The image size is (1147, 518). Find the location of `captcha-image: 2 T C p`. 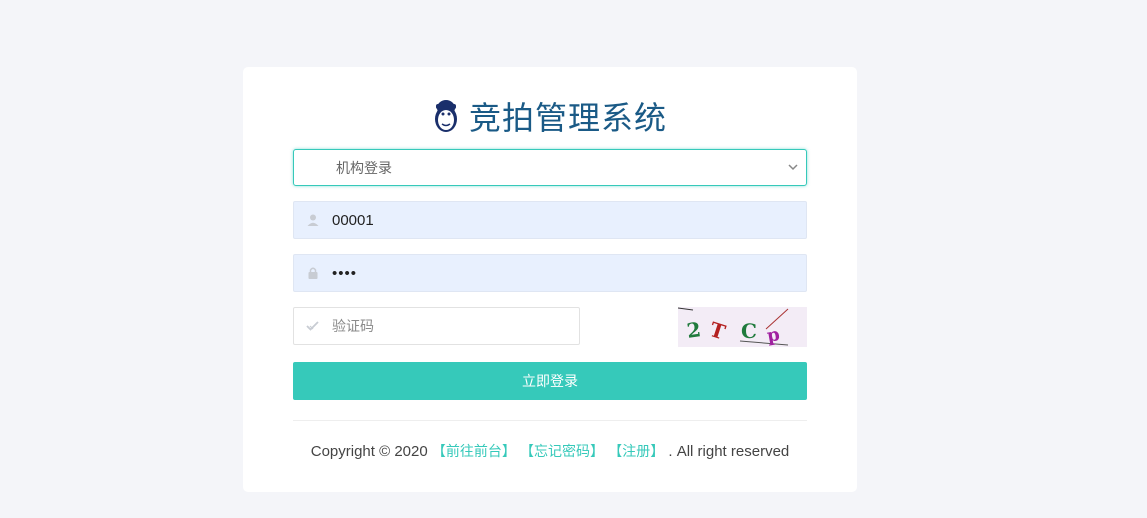

captcha-image: 2 T C p is located at coordinates (742, 327).